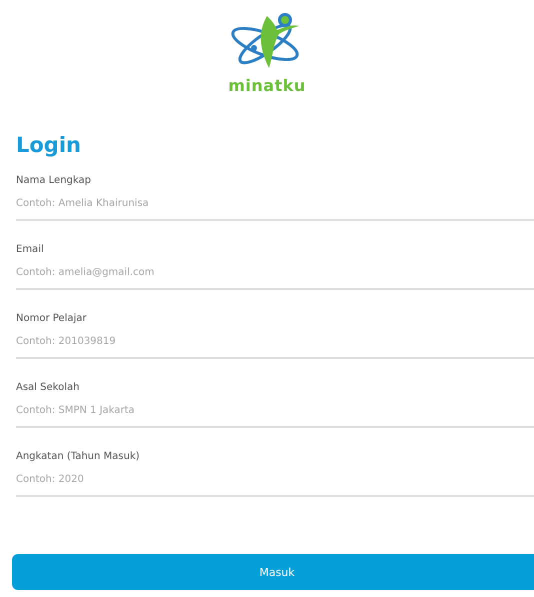 Image resolution: width=534 pixels, height=597 pixels. Describe the element at coordinates (275, 479) in the screenshot. I see `input-field: Contoh: 2020` at that location.